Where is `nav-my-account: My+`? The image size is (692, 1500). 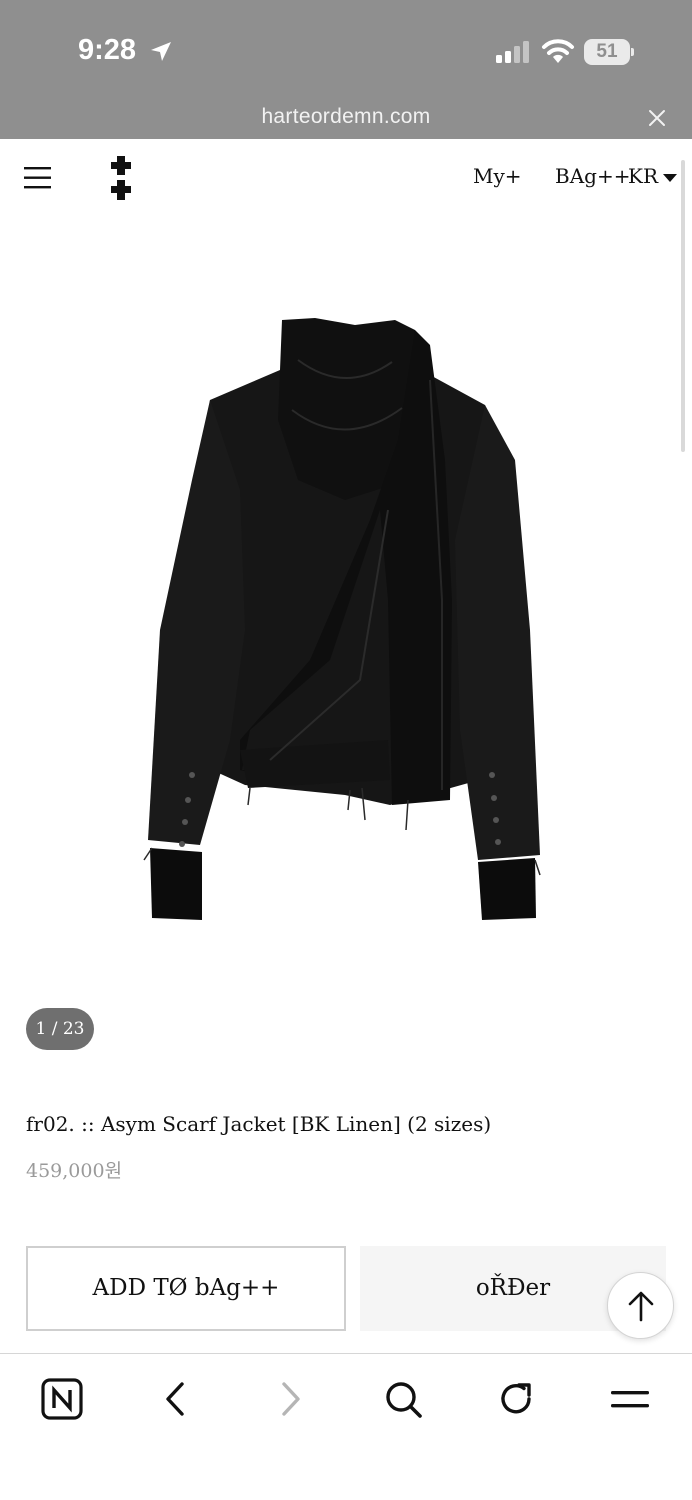 nav-my-account: My+ is located at coordinates (497, 176).